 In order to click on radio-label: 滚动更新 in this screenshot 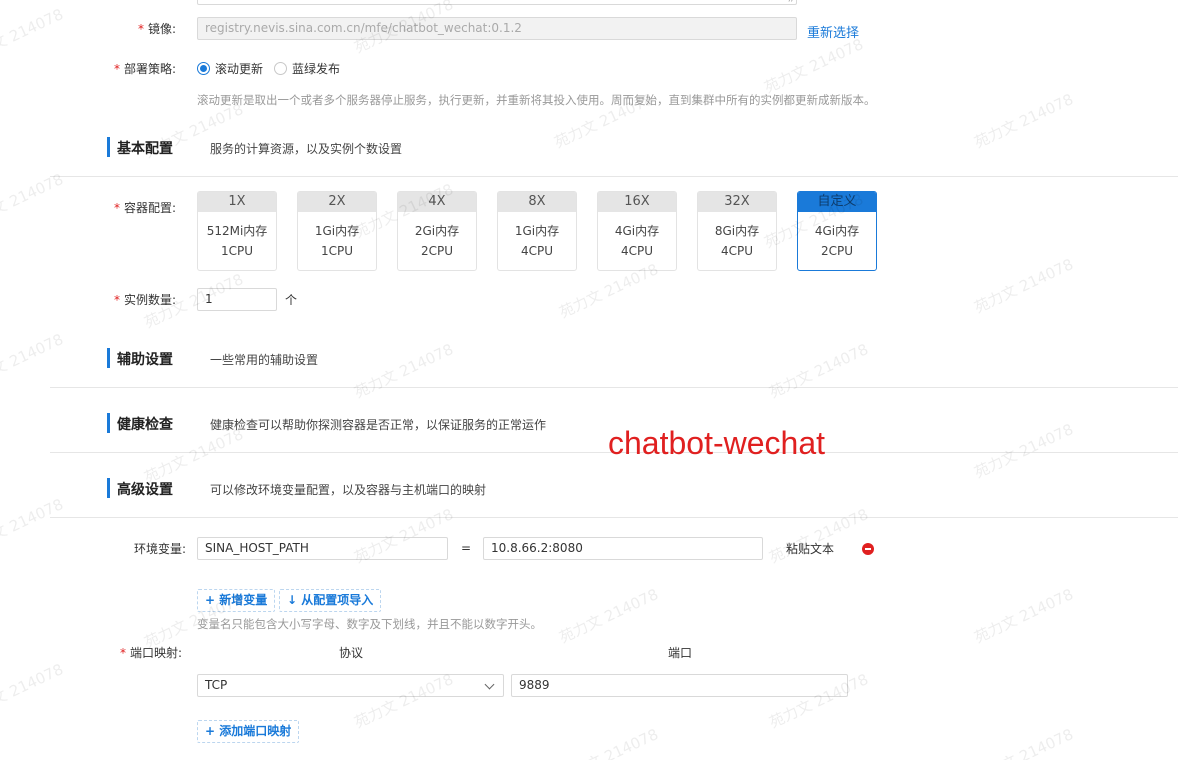, I will do `click(239, 69)`.